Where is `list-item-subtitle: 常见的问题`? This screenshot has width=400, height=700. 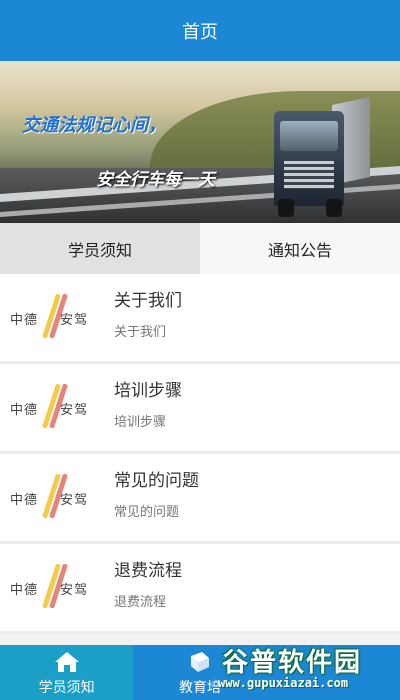 list-item-subtitle: 常见的问题 is located at coordinates (147, 512).